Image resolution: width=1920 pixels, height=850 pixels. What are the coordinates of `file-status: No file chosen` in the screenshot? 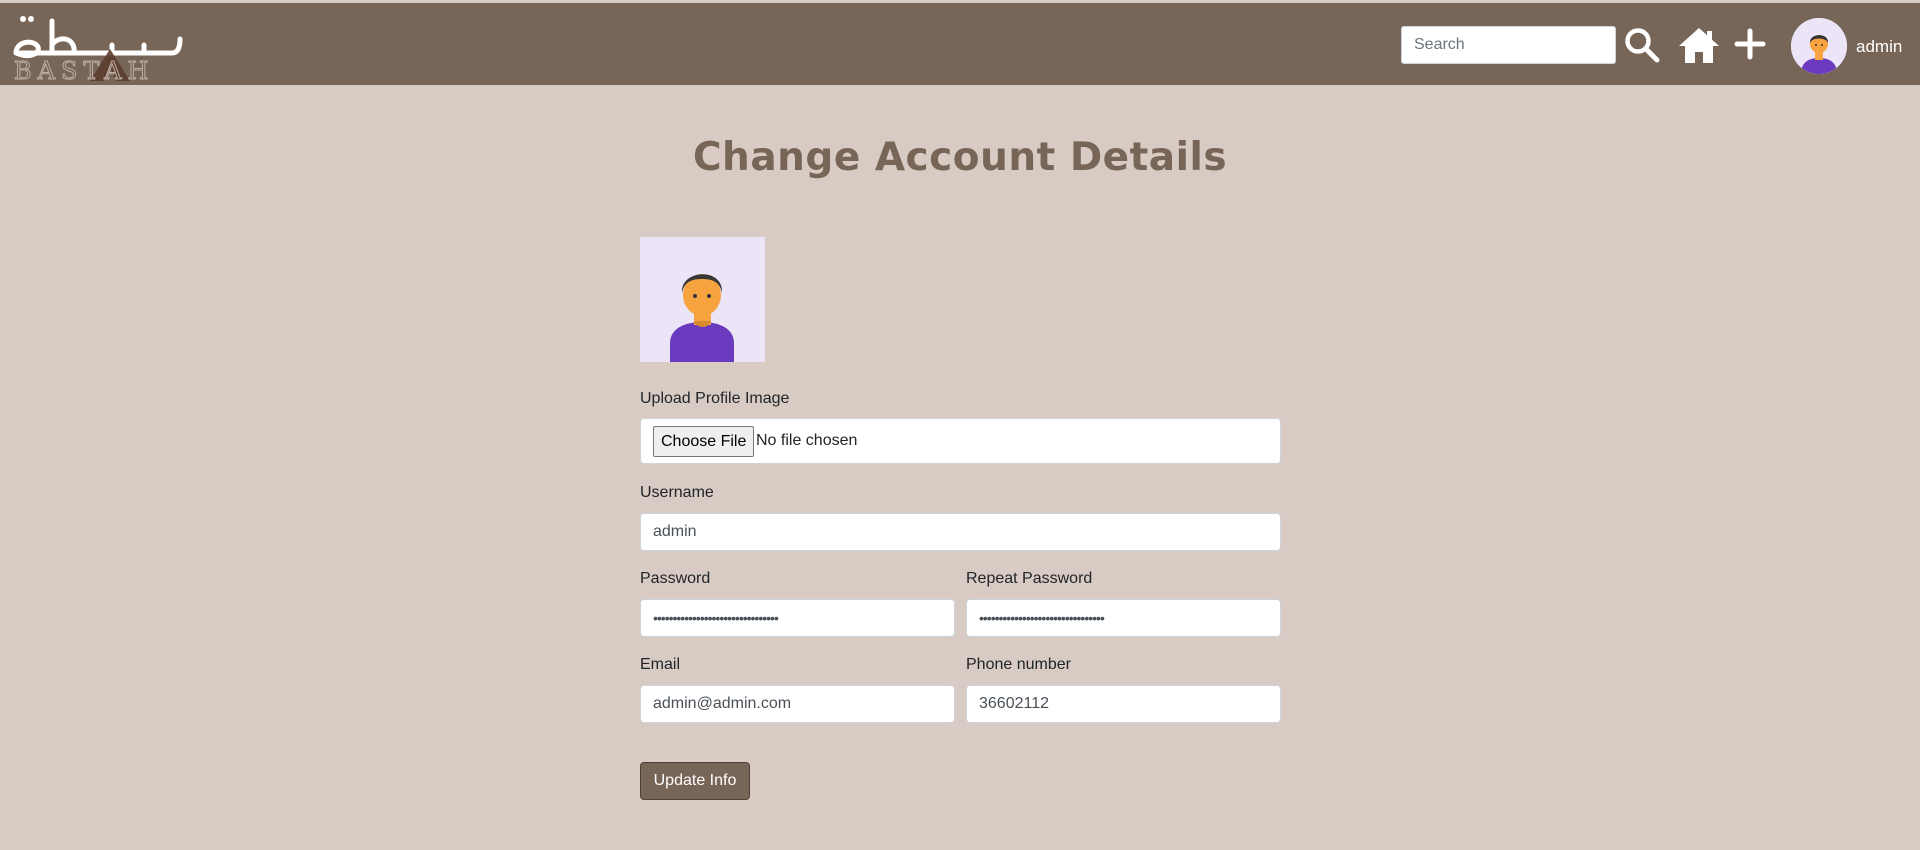 It's located at (807, 440).